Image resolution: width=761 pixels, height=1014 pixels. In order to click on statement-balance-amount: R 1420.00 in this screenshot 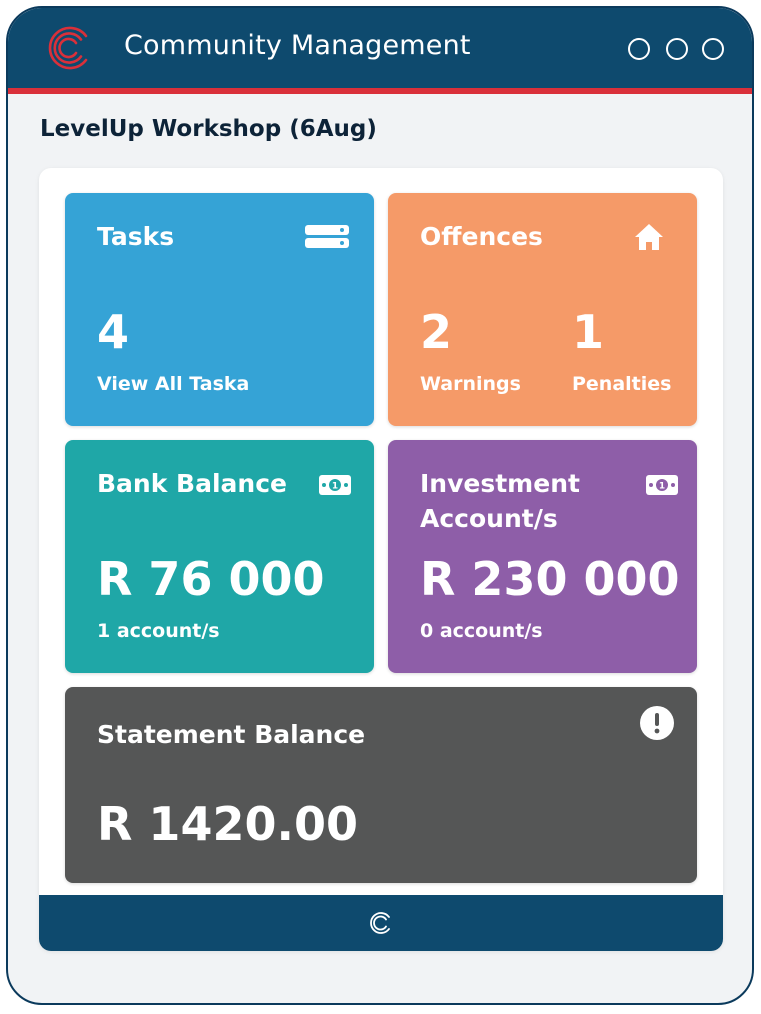, I will do `click(227, 824)`.